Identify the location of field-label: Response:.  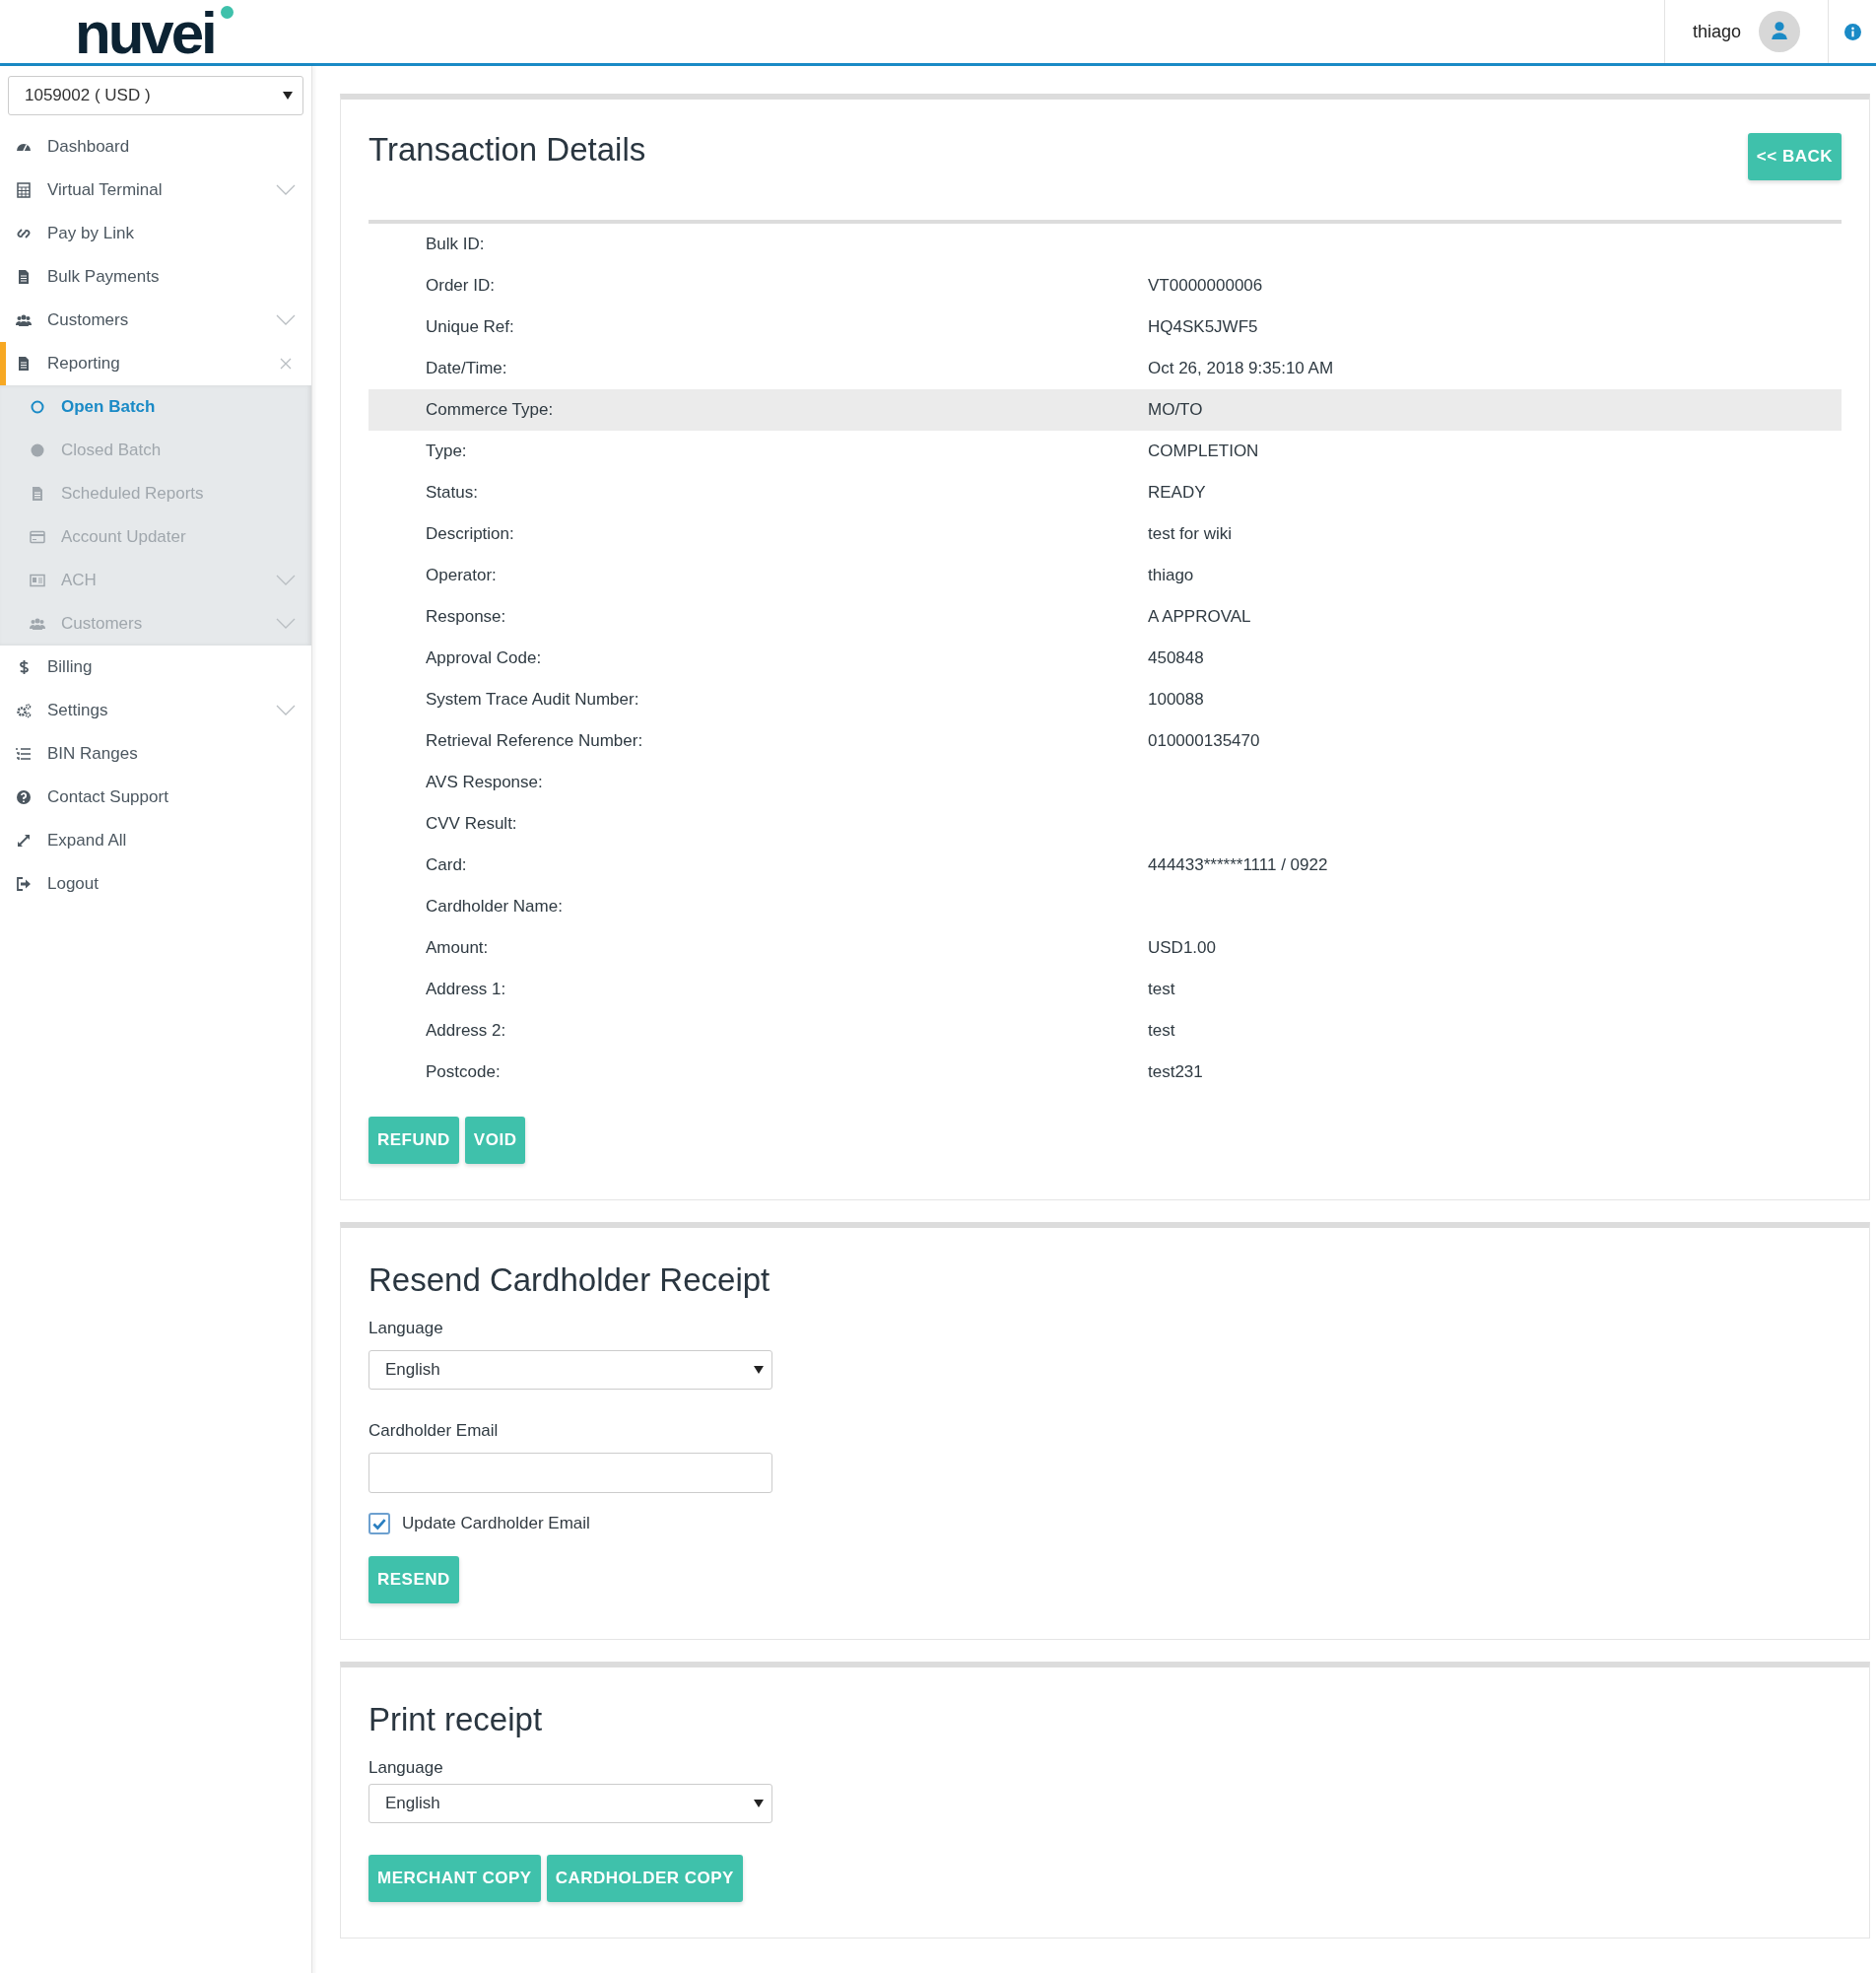
(466, 617).